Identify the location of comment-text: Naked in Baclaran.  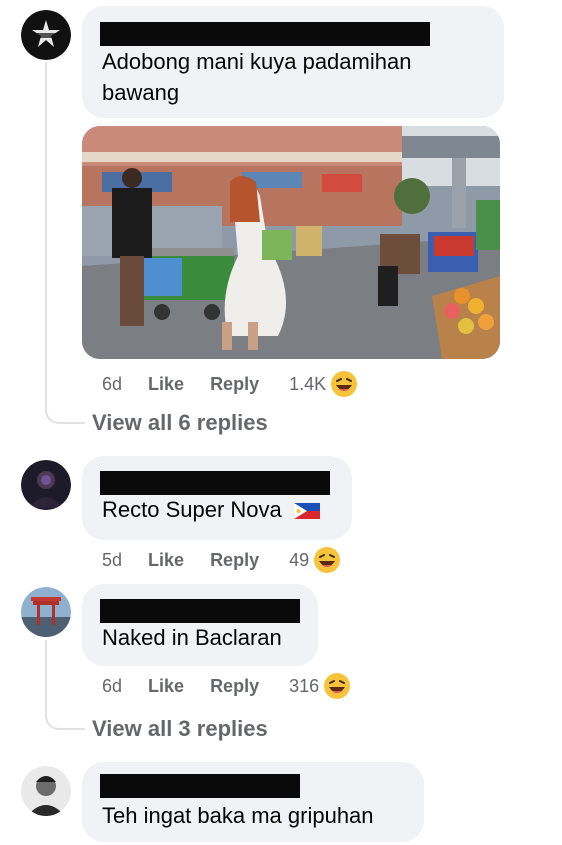
(192, 637).